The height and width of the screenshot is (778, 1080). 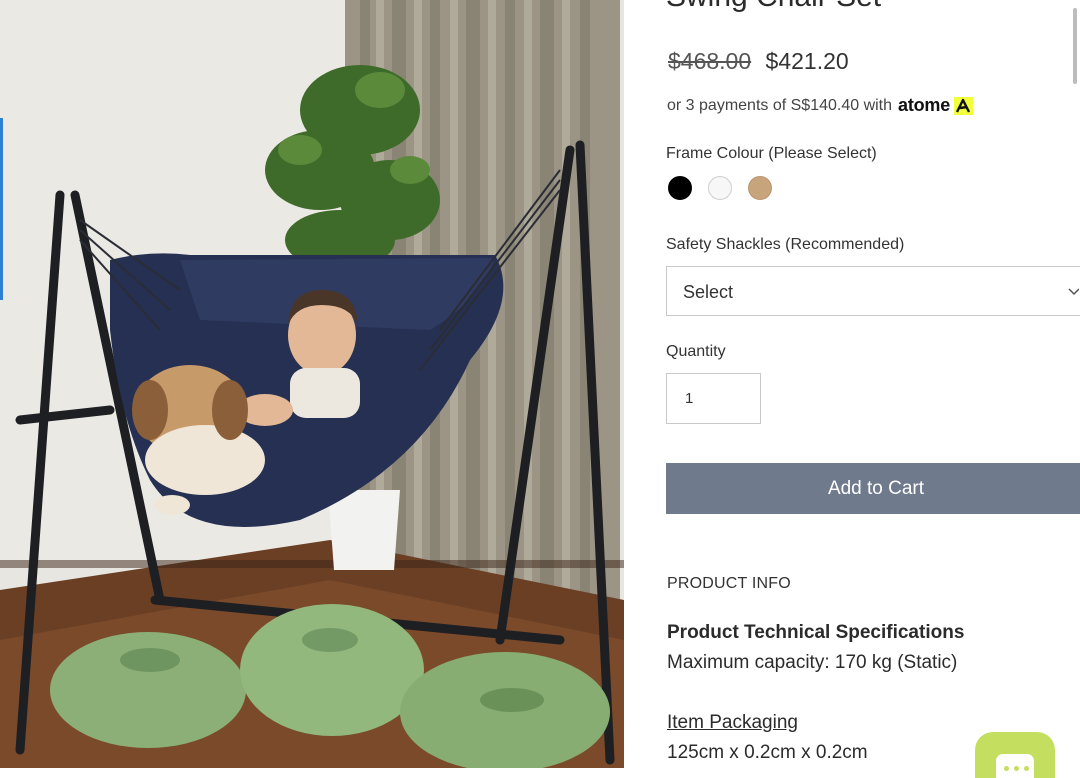 I want to click on swatch-tan, so click(x=760, y=188).